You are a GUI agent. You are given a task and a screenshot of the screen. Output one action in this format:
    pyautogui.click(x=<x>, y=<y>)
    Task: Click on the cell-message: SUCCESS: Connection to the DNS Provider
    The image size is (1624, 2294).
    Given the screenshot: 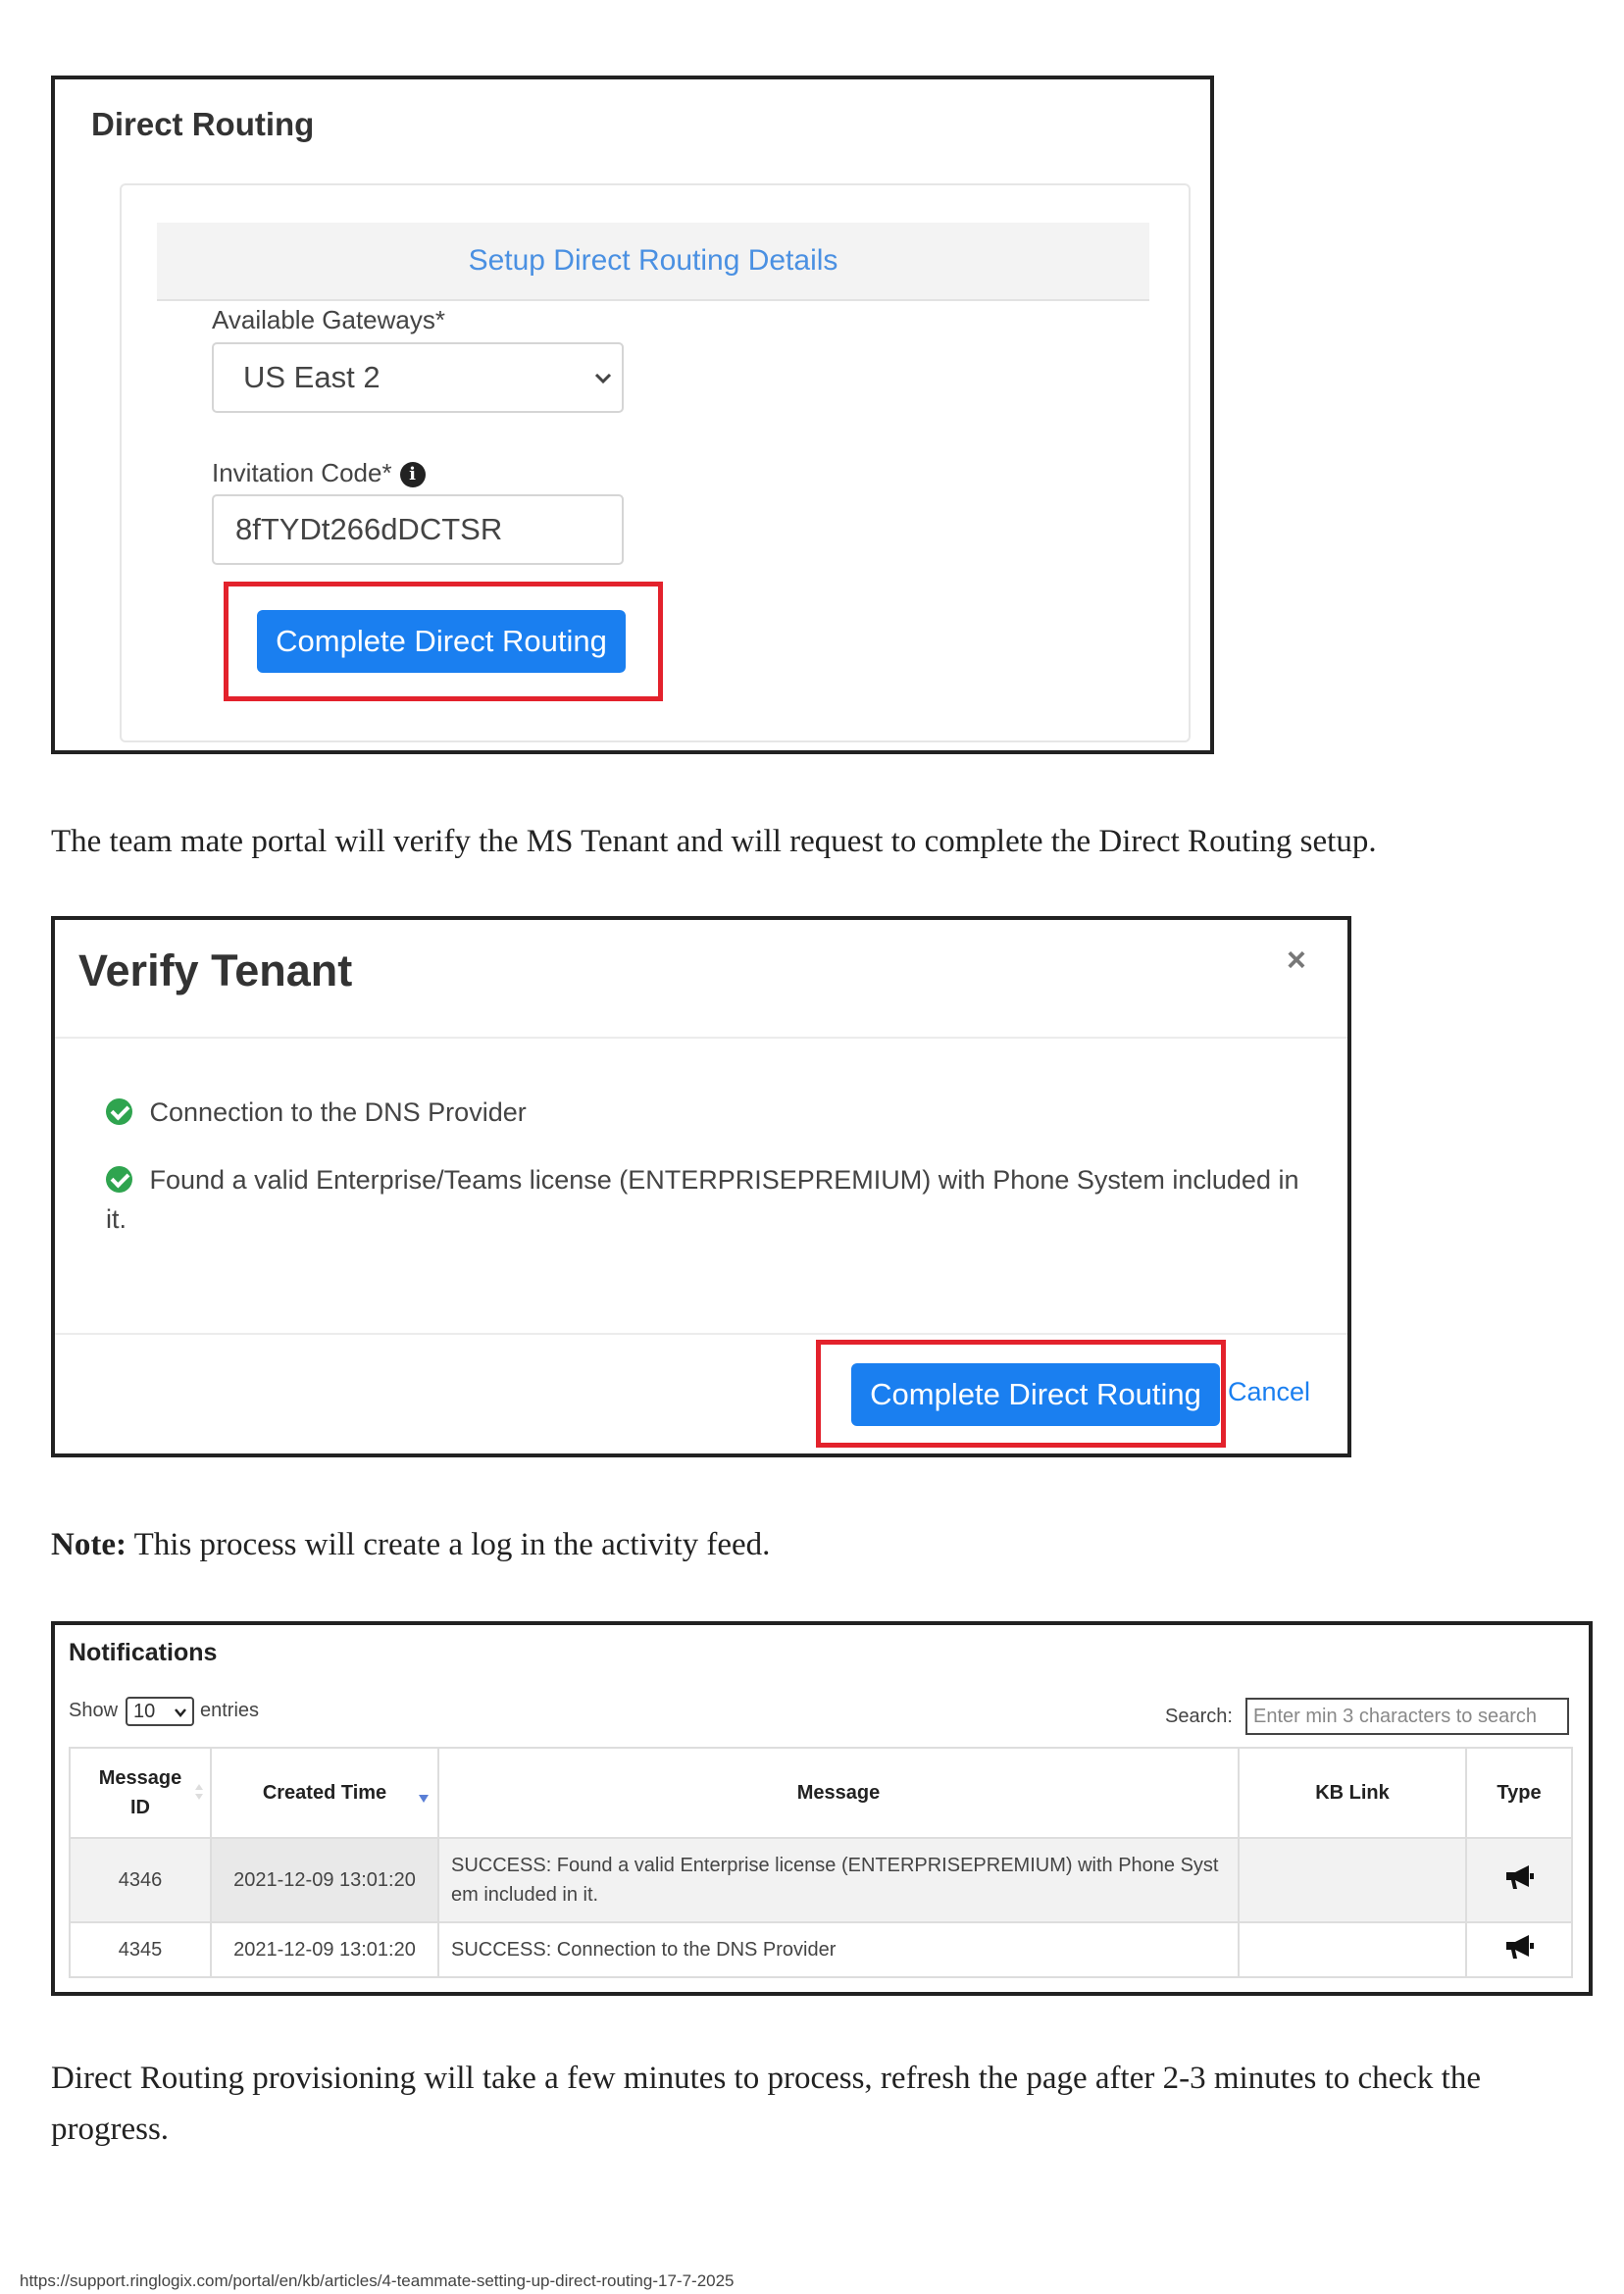 What is the action you would take?
    pyautogui.click(x=838, y=1949)
    